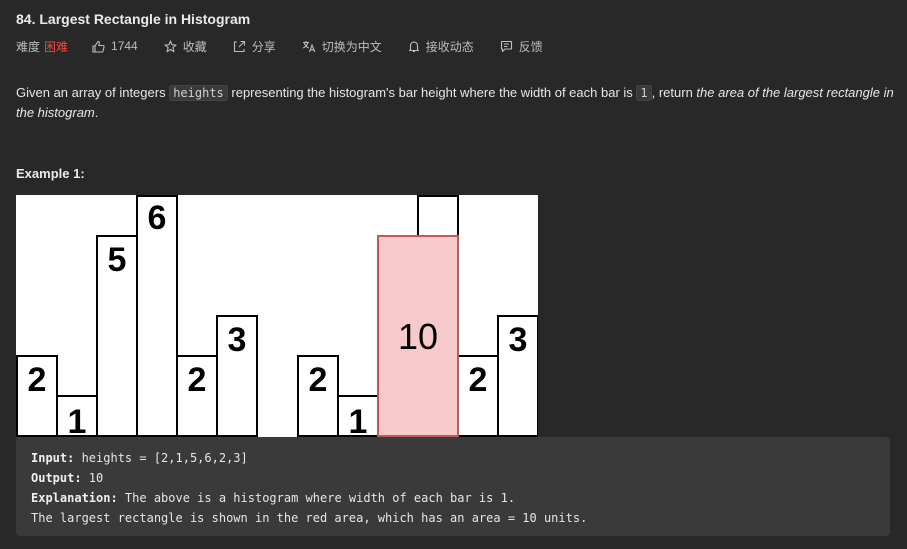 Image resolution: width=907 pixels, height=549 pixels. Describe the element at coordinates (170, 45) in the screenshot. I see `star-icon` at that location.